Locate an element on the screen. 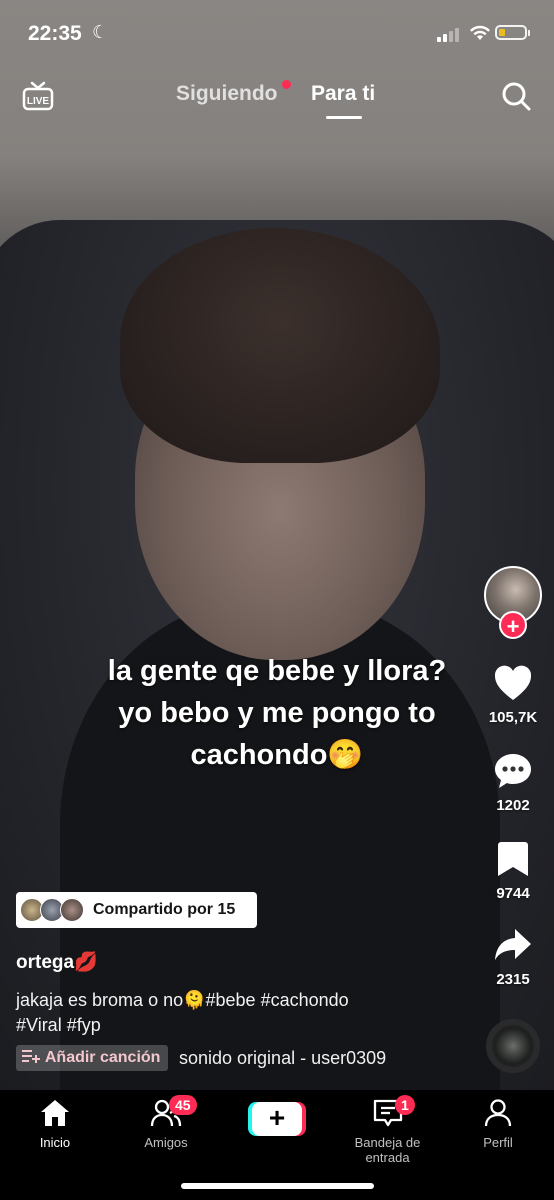 The height and width of the screenshot is (1200, 554). battery-icon is located at coordinates (512, 32).